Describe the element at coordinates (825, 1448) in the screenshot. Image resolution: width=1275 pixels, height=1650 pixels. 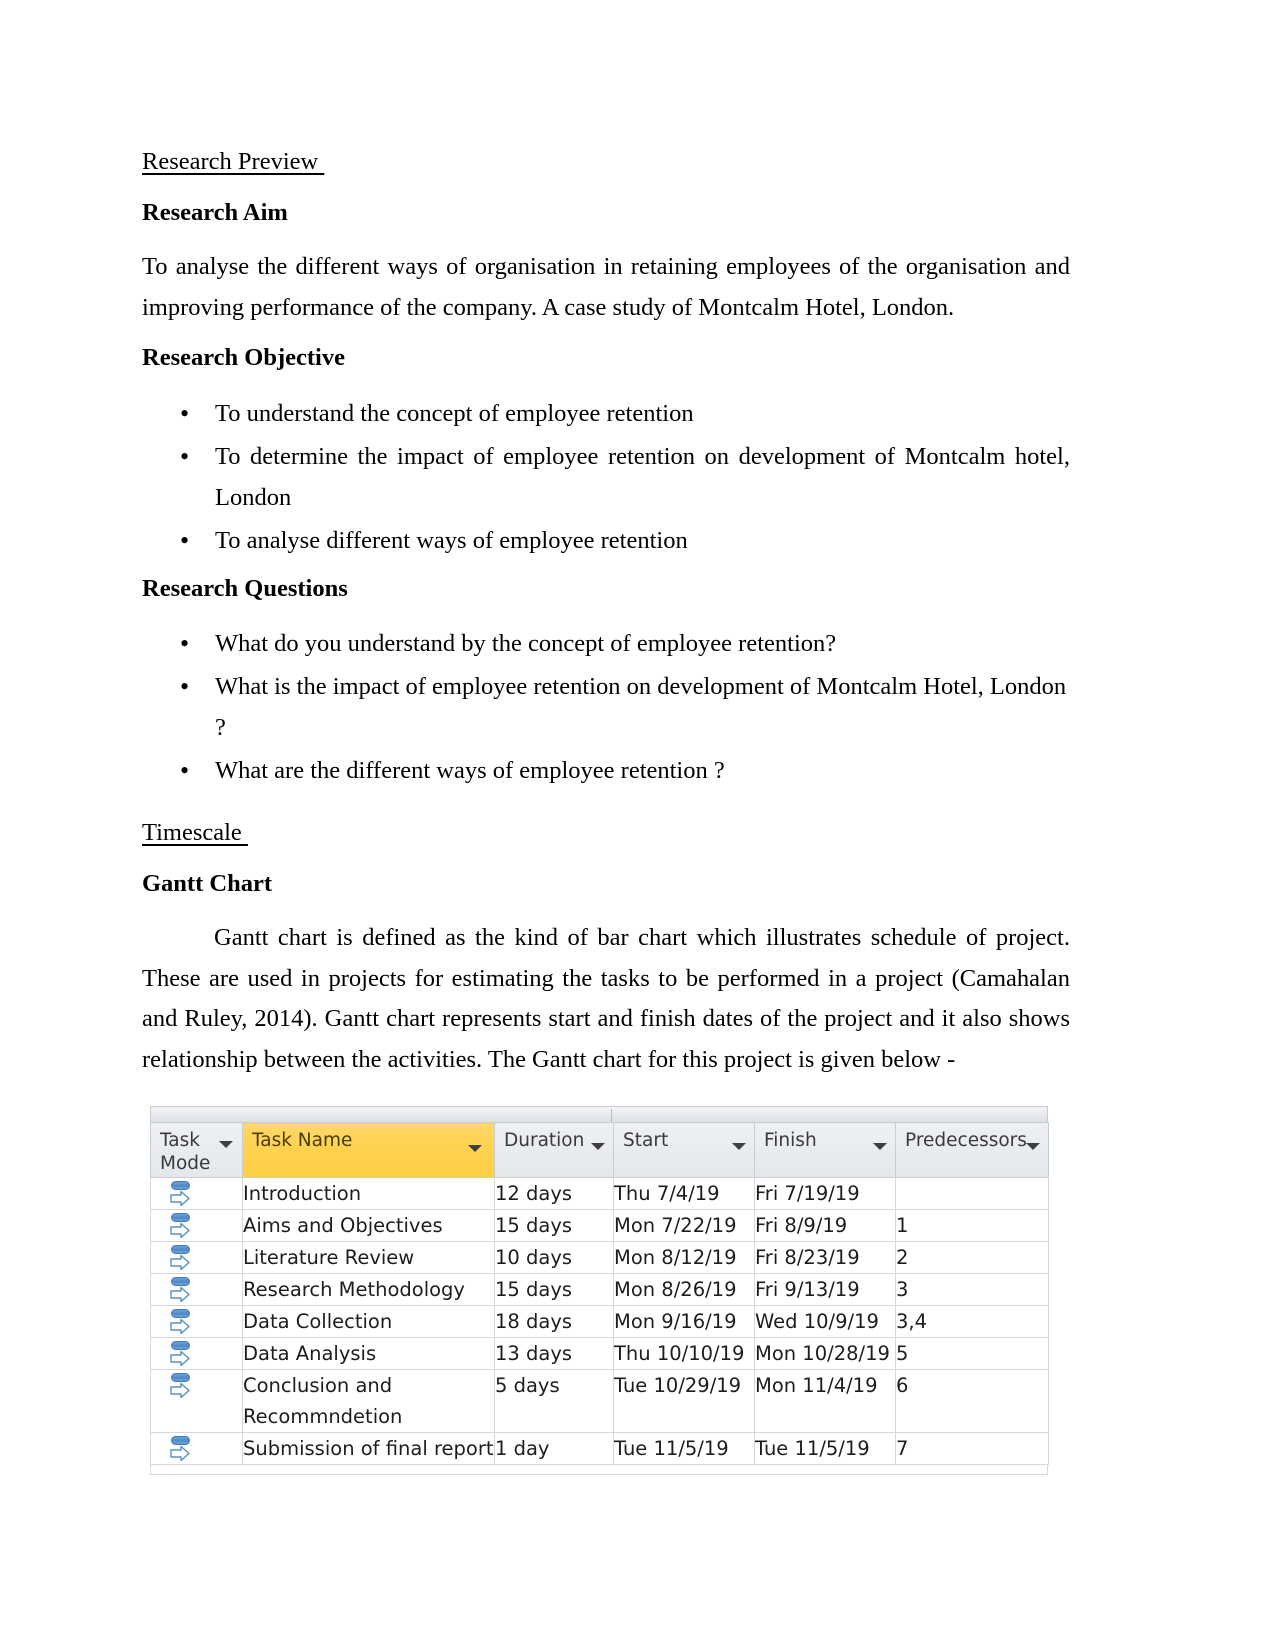
I see `cell-finish: Tue 11/5/19` at that location.